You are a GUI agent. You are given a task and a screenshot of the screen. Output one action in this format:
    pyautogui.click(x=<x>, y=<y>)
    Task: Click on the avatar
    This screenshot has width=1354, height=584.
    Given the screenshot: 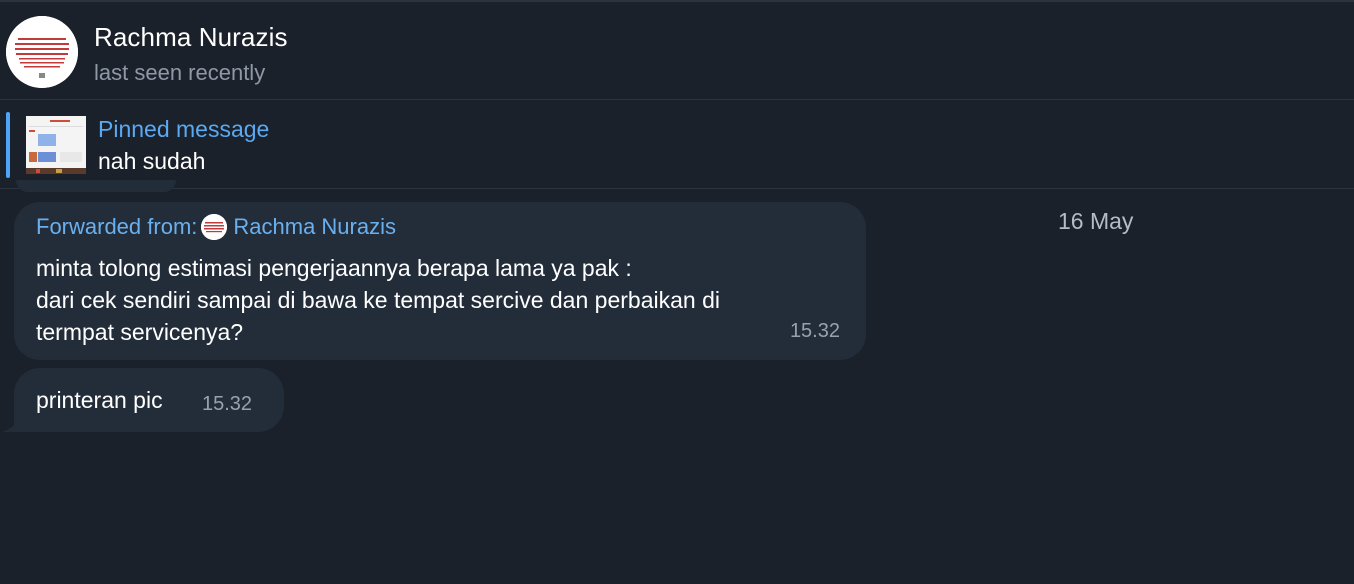 What is the action you would take?
    pyautogui.click(x=42, y=52)
    